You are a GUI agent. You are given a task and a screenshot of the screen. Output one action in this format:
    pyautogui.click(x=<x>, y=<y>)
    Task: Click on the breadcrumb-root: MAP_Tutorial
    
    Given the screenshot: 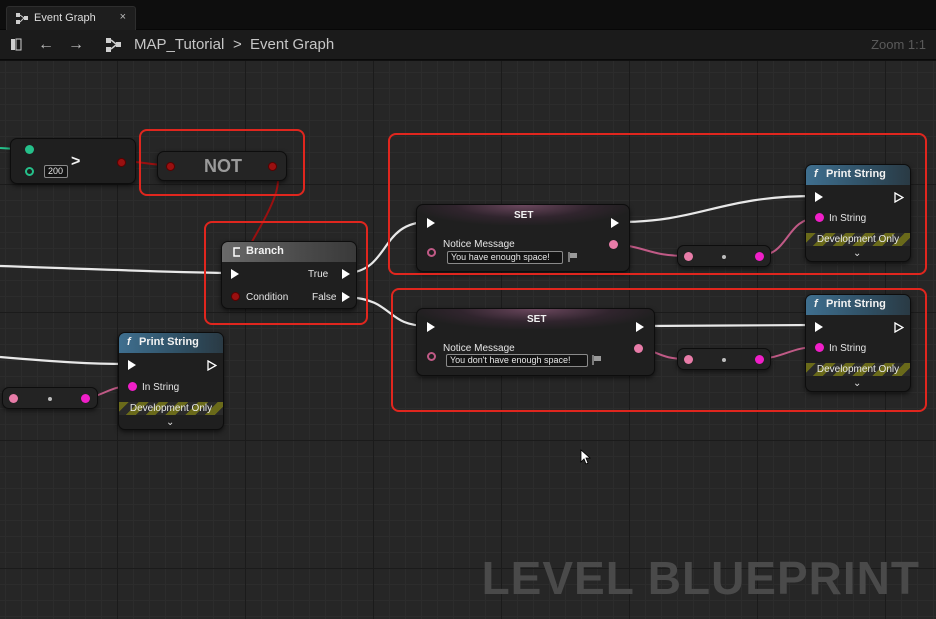 What is the action you would take?
    pyautogui.click(x=179, y=45)
    